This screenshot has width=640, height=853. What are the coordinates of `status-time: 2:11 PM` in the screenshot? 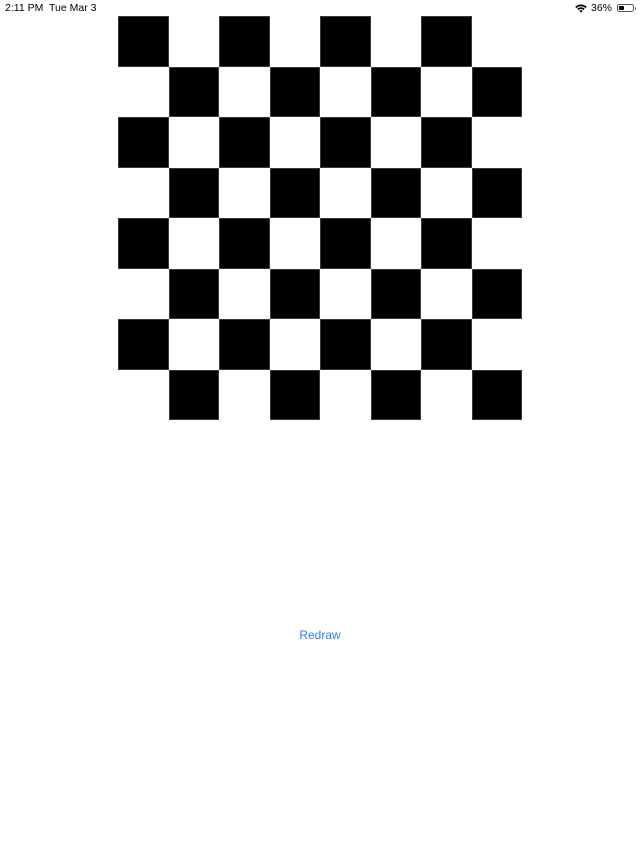 It's located at (24, 8).